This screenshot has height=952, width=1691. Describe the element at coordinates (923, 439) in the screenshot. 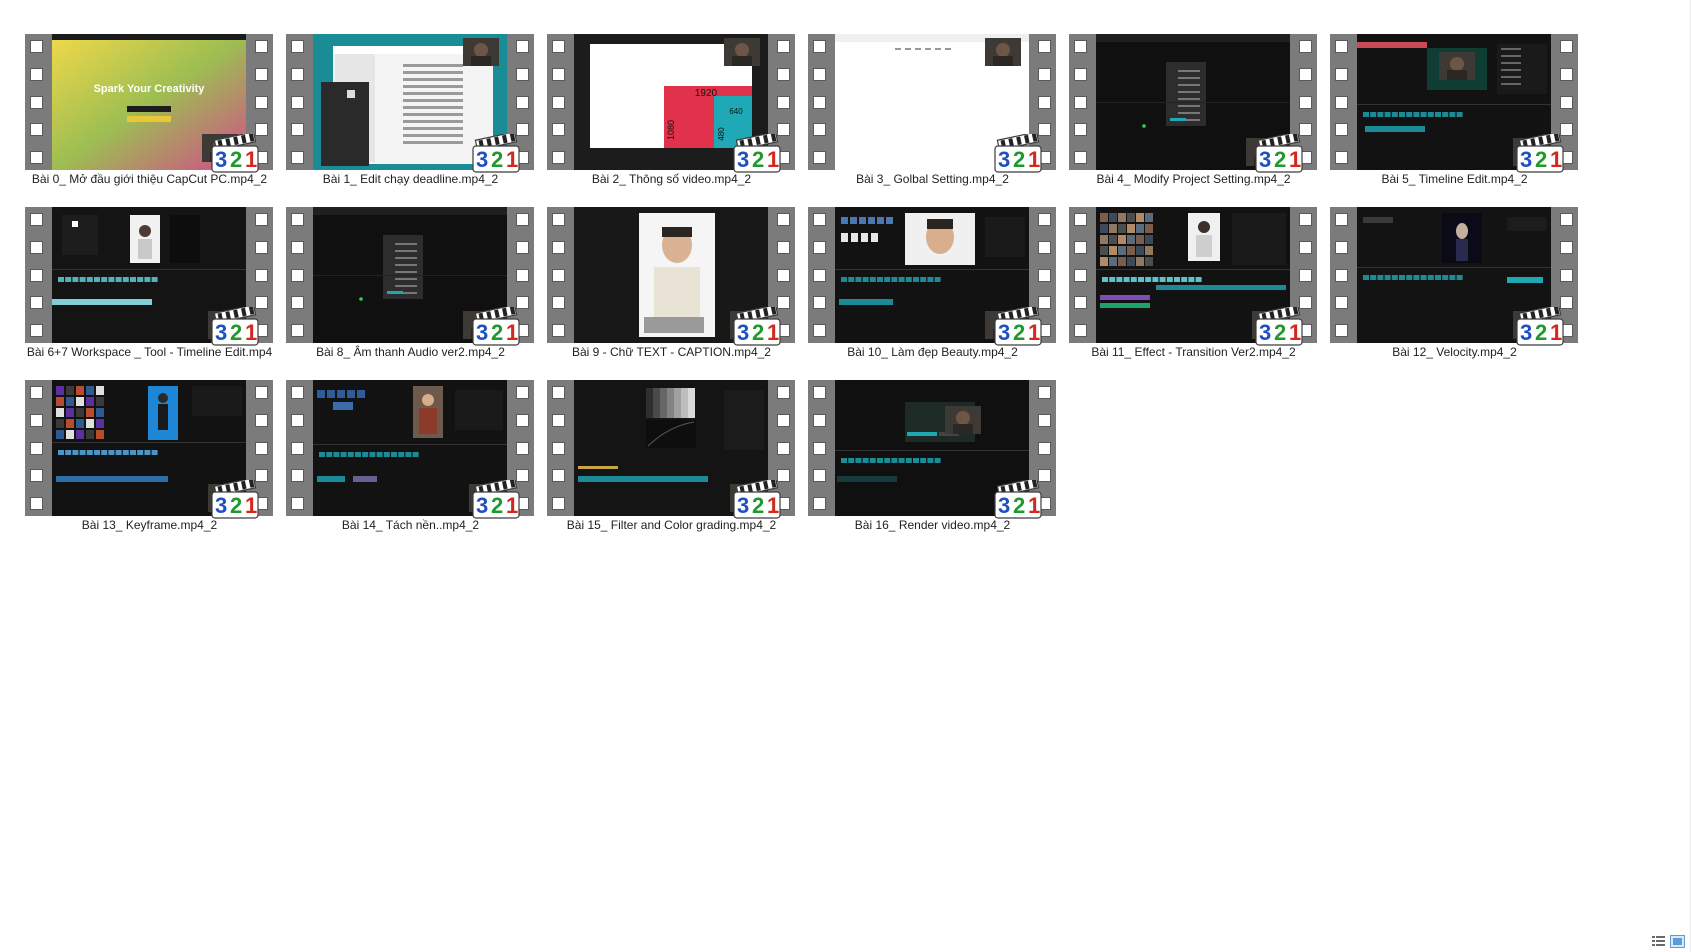

I see `video-file-item: 3 2 1 Bài 16_ Render video.mp4_2` at that location.